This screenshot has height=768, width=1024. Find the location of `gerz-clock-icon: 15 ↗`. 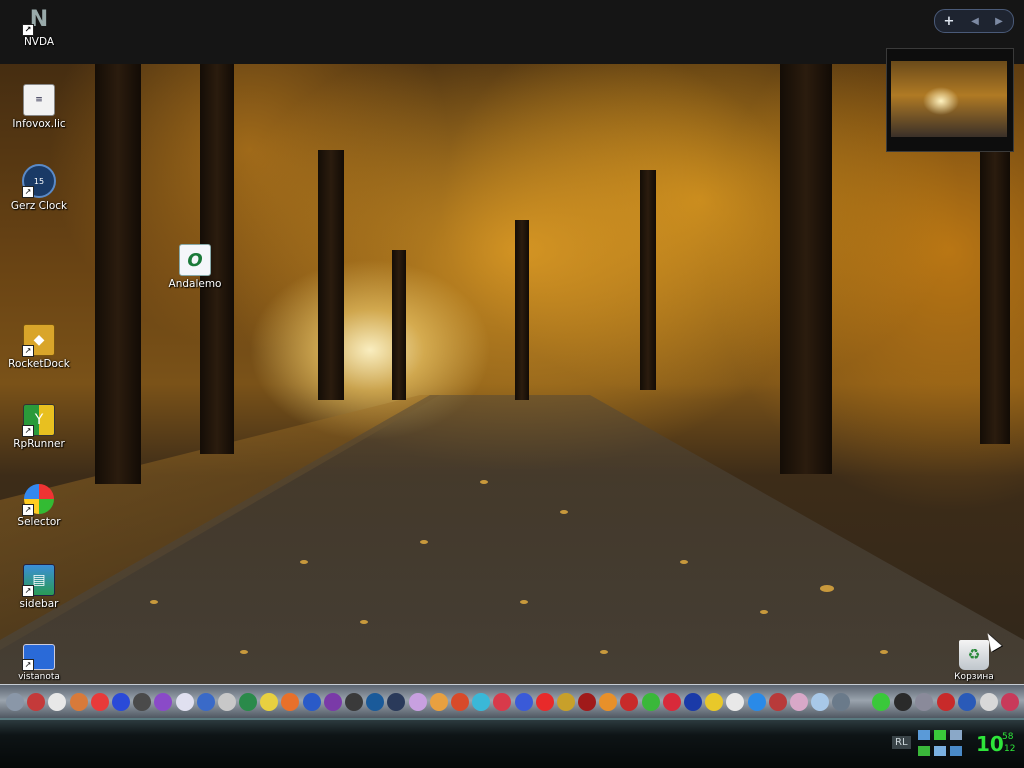

gerz-clock-icon: 15 ↗ is located at coordinates (39, 181).